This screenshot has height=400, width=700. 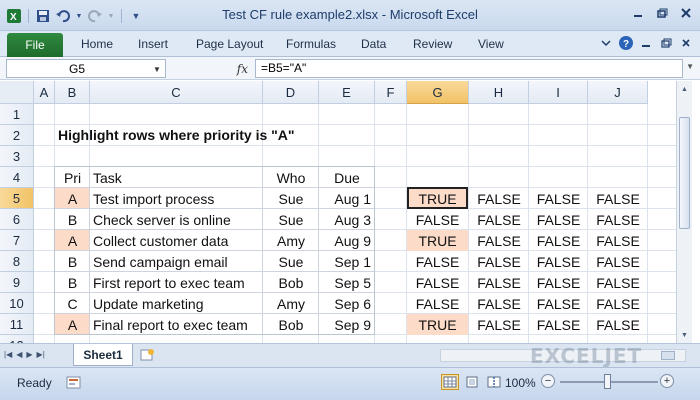 I want to click on column-header-f: F, so click(x=391, y=92).